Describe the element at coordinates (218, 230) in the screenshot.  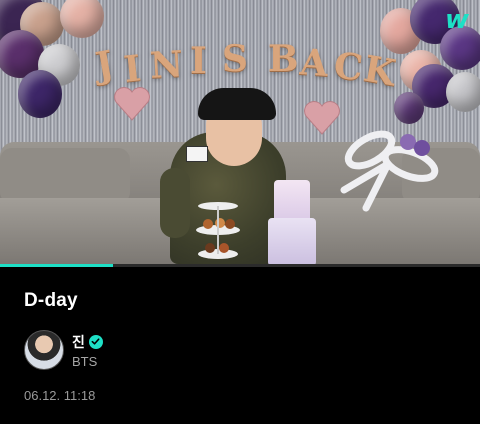
I see `dessert-stand-icon` at that location.